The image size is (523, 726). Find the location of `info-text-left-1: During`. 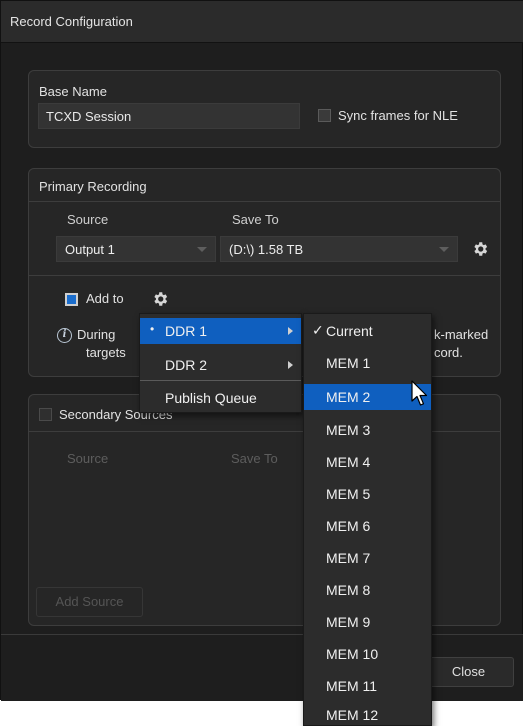

info-text-left-1: During is located at coordinates (96, 334).